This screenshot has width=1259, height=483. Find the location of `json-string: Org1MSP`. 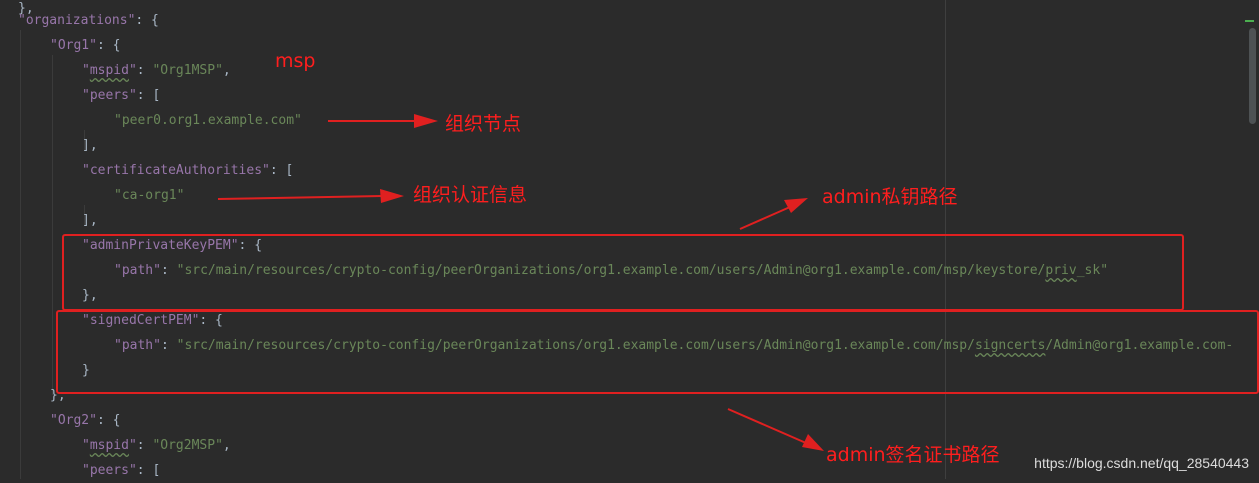

json-string: Org1MSP is located at coordinates (188, 70).